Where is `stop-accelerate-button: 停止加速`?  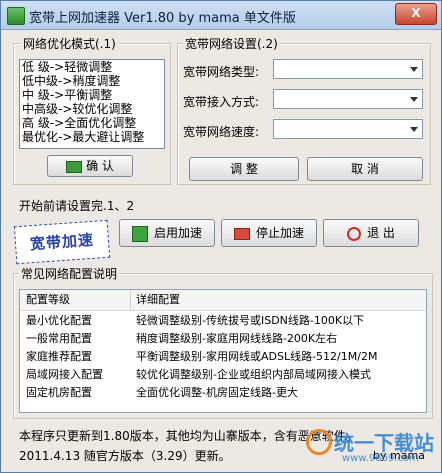 stop-accelerate-button: 停止加速 is located at coordinates (269, 233).